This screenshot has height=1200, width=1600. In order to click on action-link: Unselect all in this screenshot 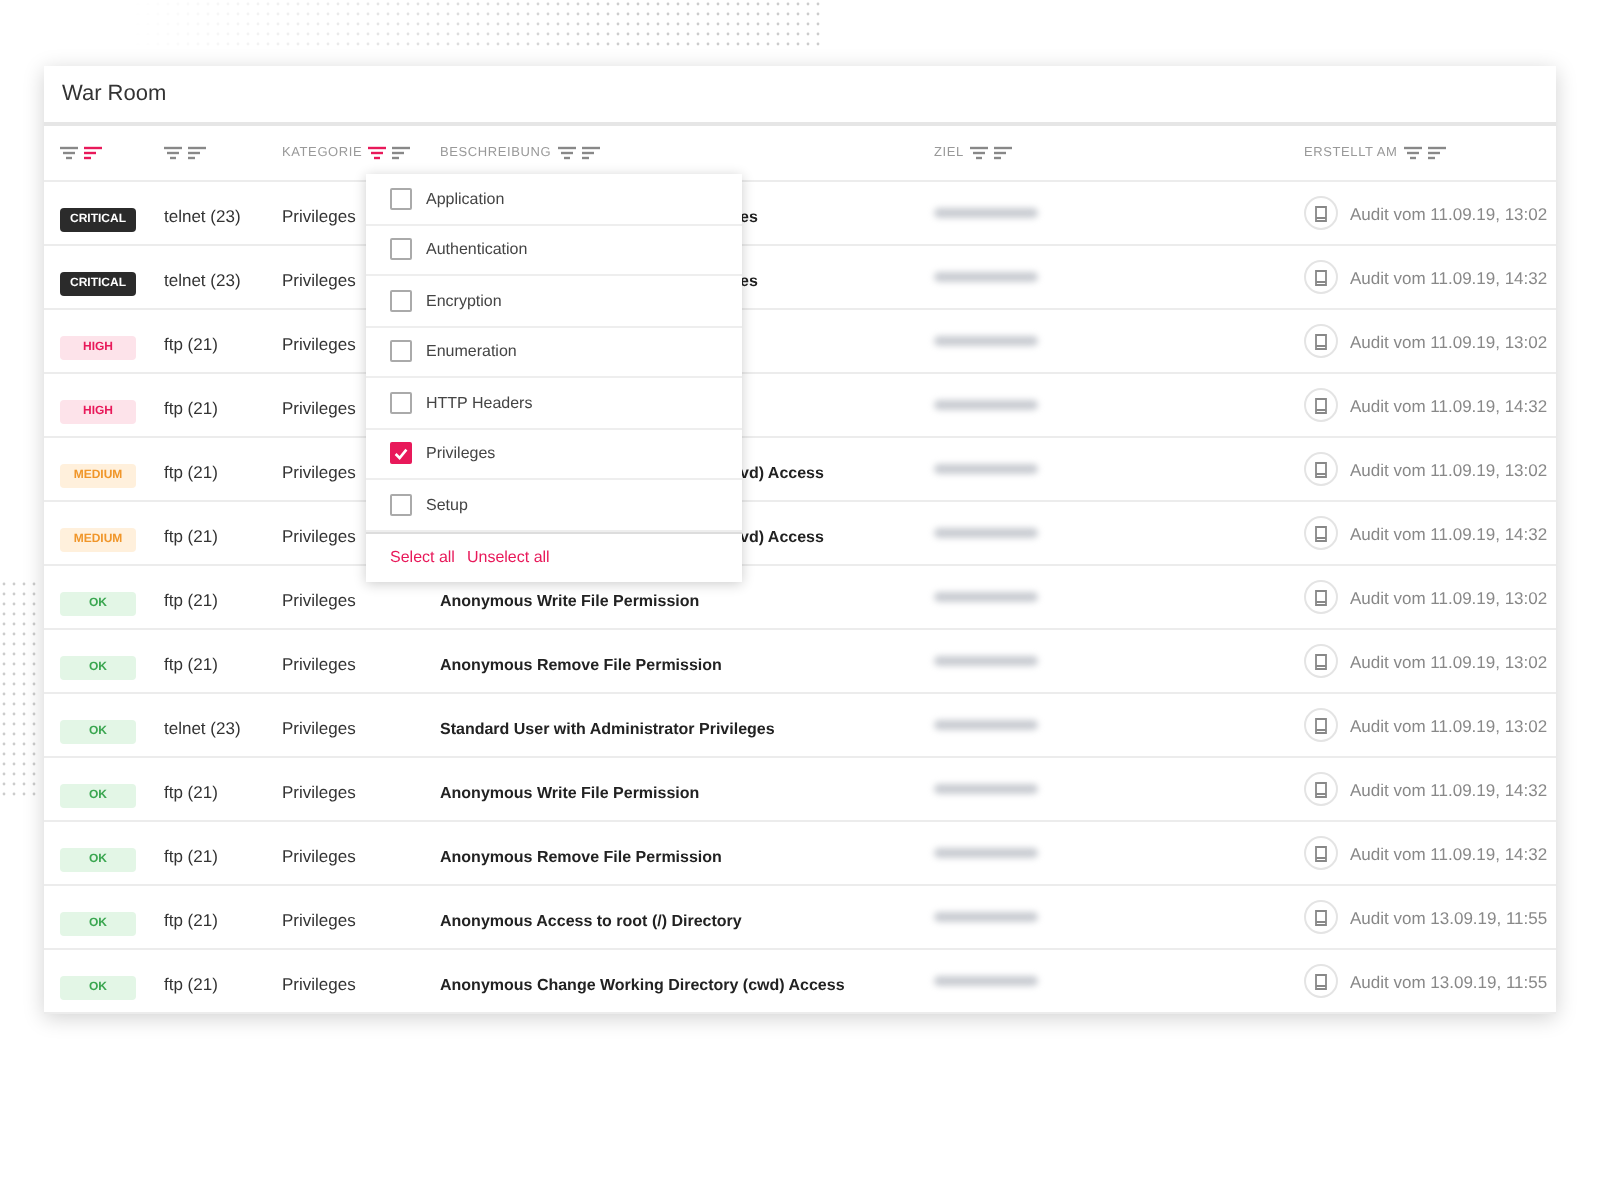, I will do `click(508, 557)`.